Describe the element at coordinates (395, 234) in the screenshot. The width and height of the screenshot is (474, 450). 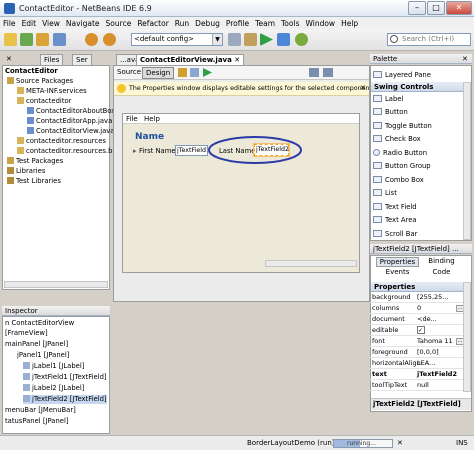
I see `palette-item-scroll-bar: Scroll Bar` at that location.